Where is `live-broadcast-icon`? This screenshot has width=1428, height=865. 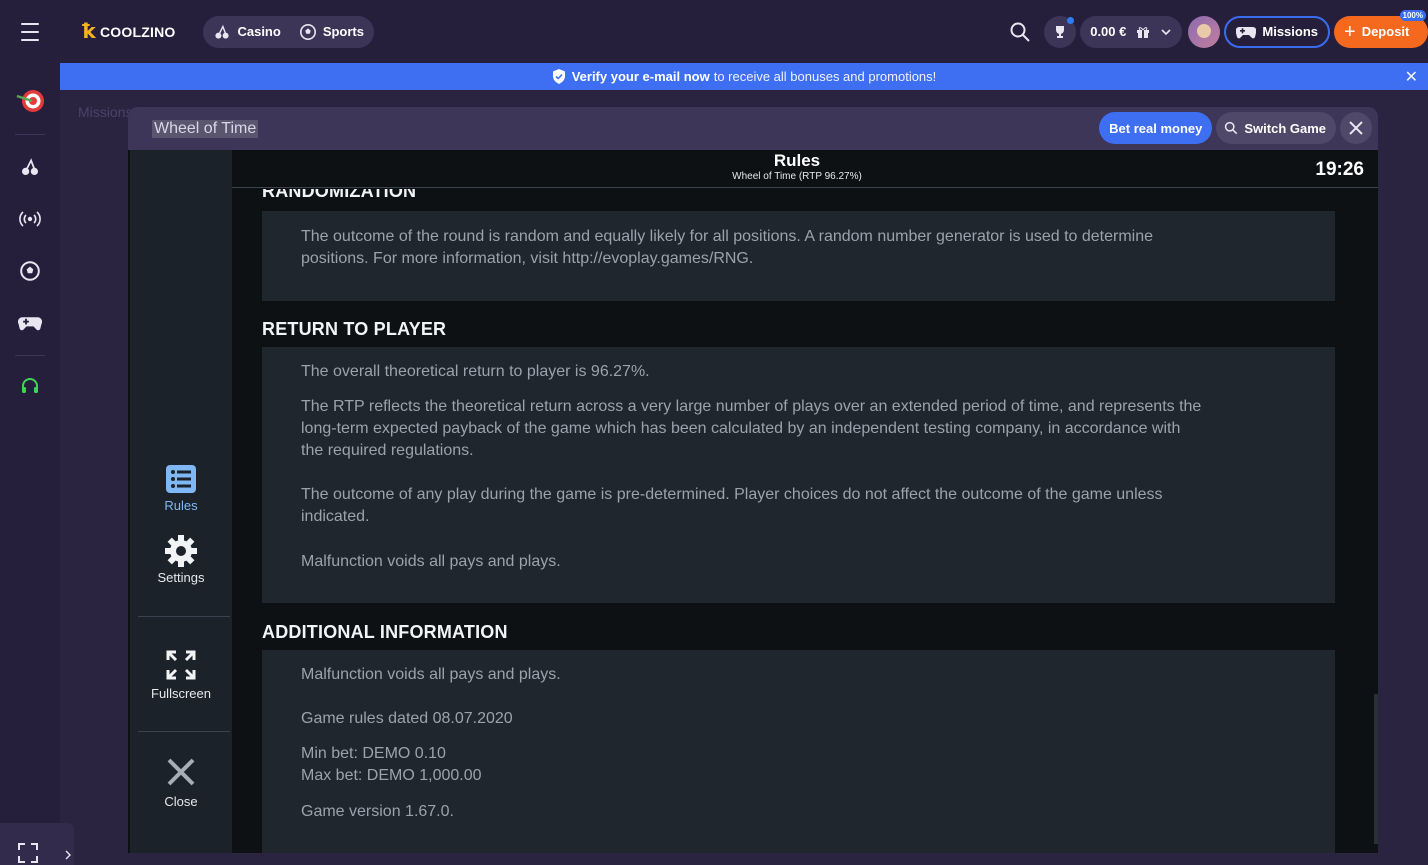 live-broadcast-icon is located at coordinates (30, 219).